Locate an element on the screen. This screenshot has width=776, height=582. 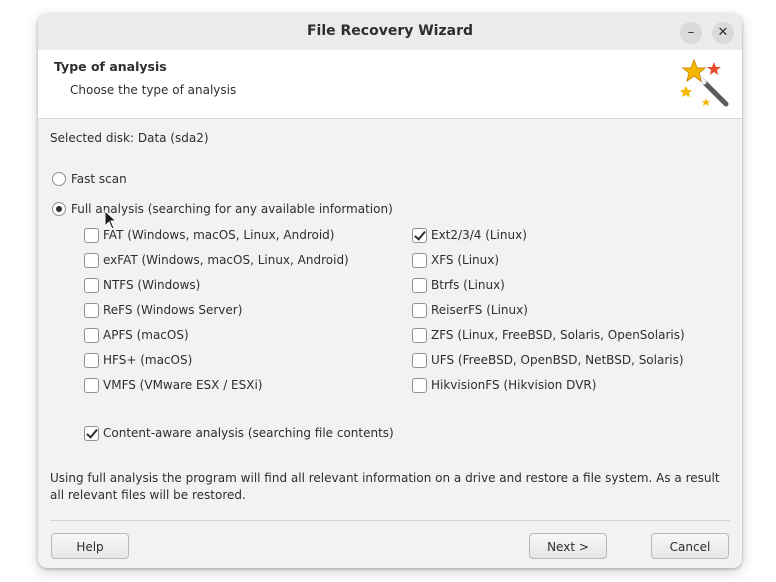
fat-checkbox is located at coordinates (91, 235).